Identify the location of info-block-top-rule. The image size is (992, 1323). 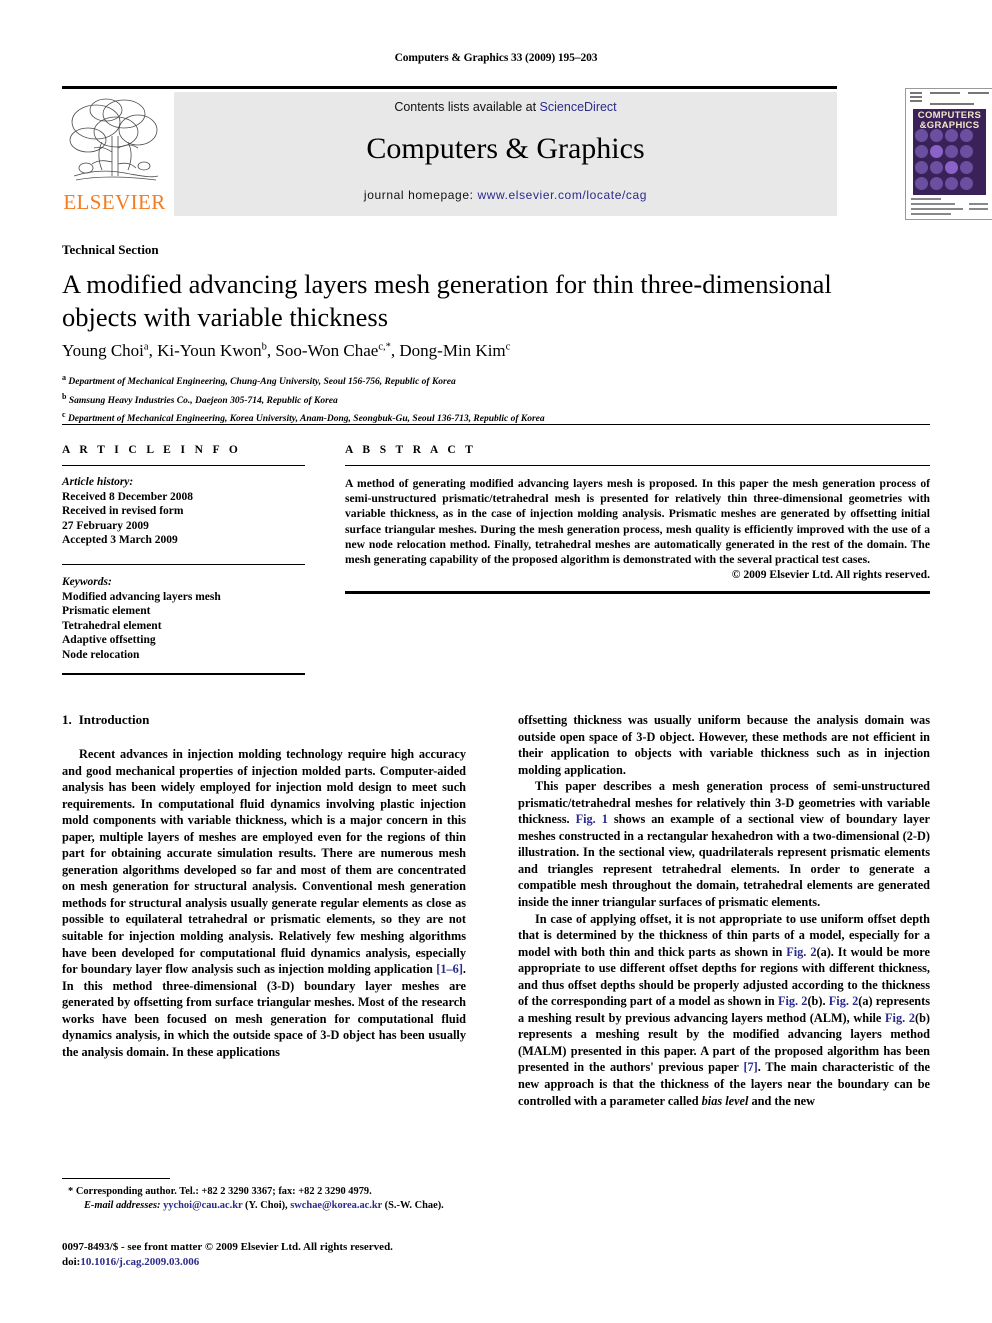
(496, 424).